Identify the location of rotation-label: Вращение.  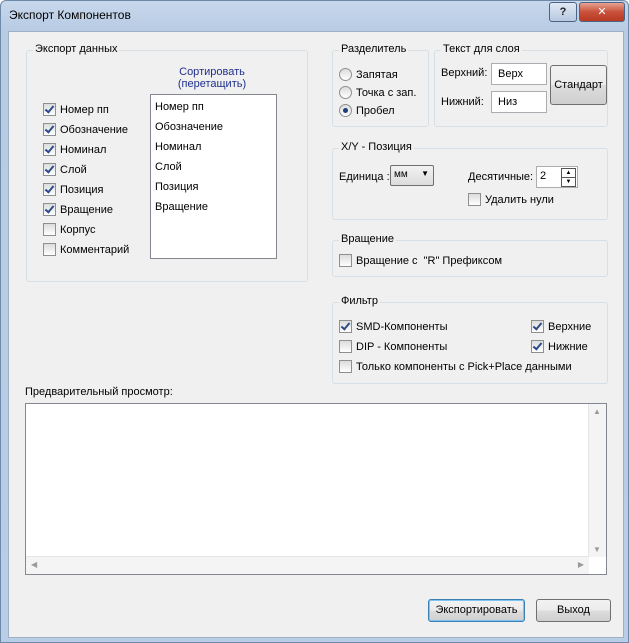
(367, 239).